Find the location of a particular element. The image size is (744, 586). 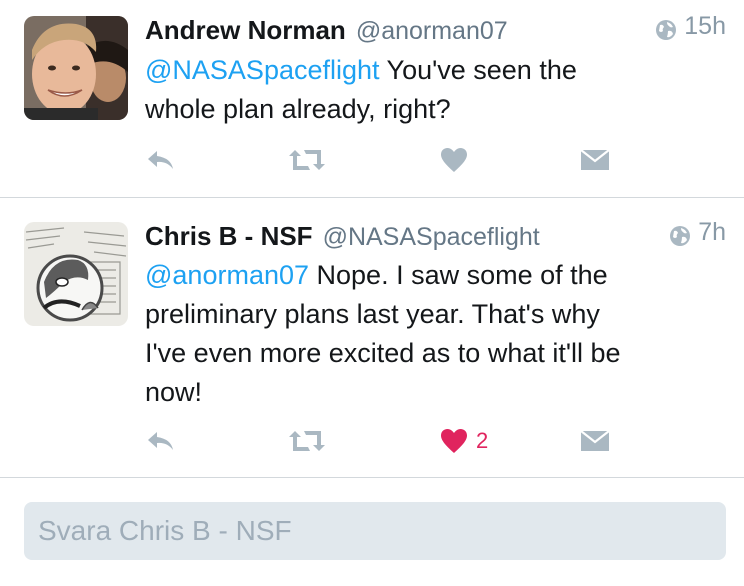

tweet-text-line: @NASASpaceflight You've seen the is located at coordinates (429, 70).